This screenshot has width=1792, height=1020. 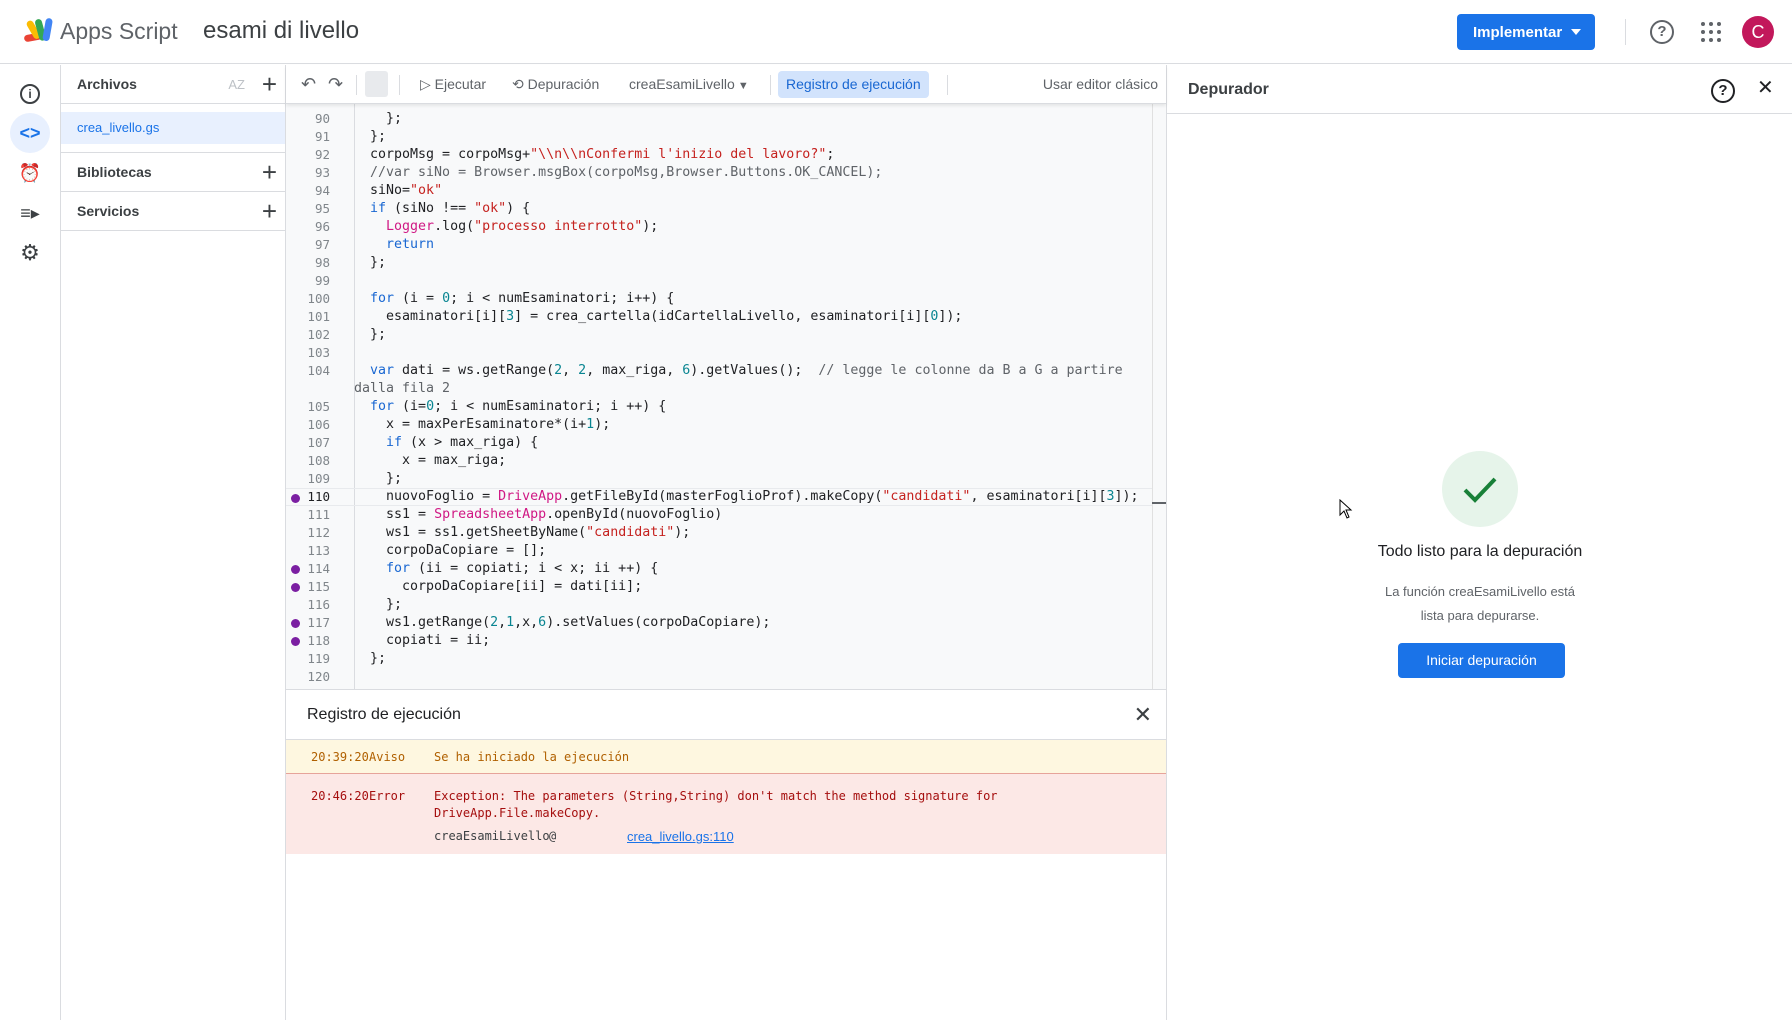 What do you see at coordinates (269, 211) in the screenshot?
I see `add-service-icon: +` at bounding box center [269, 211].